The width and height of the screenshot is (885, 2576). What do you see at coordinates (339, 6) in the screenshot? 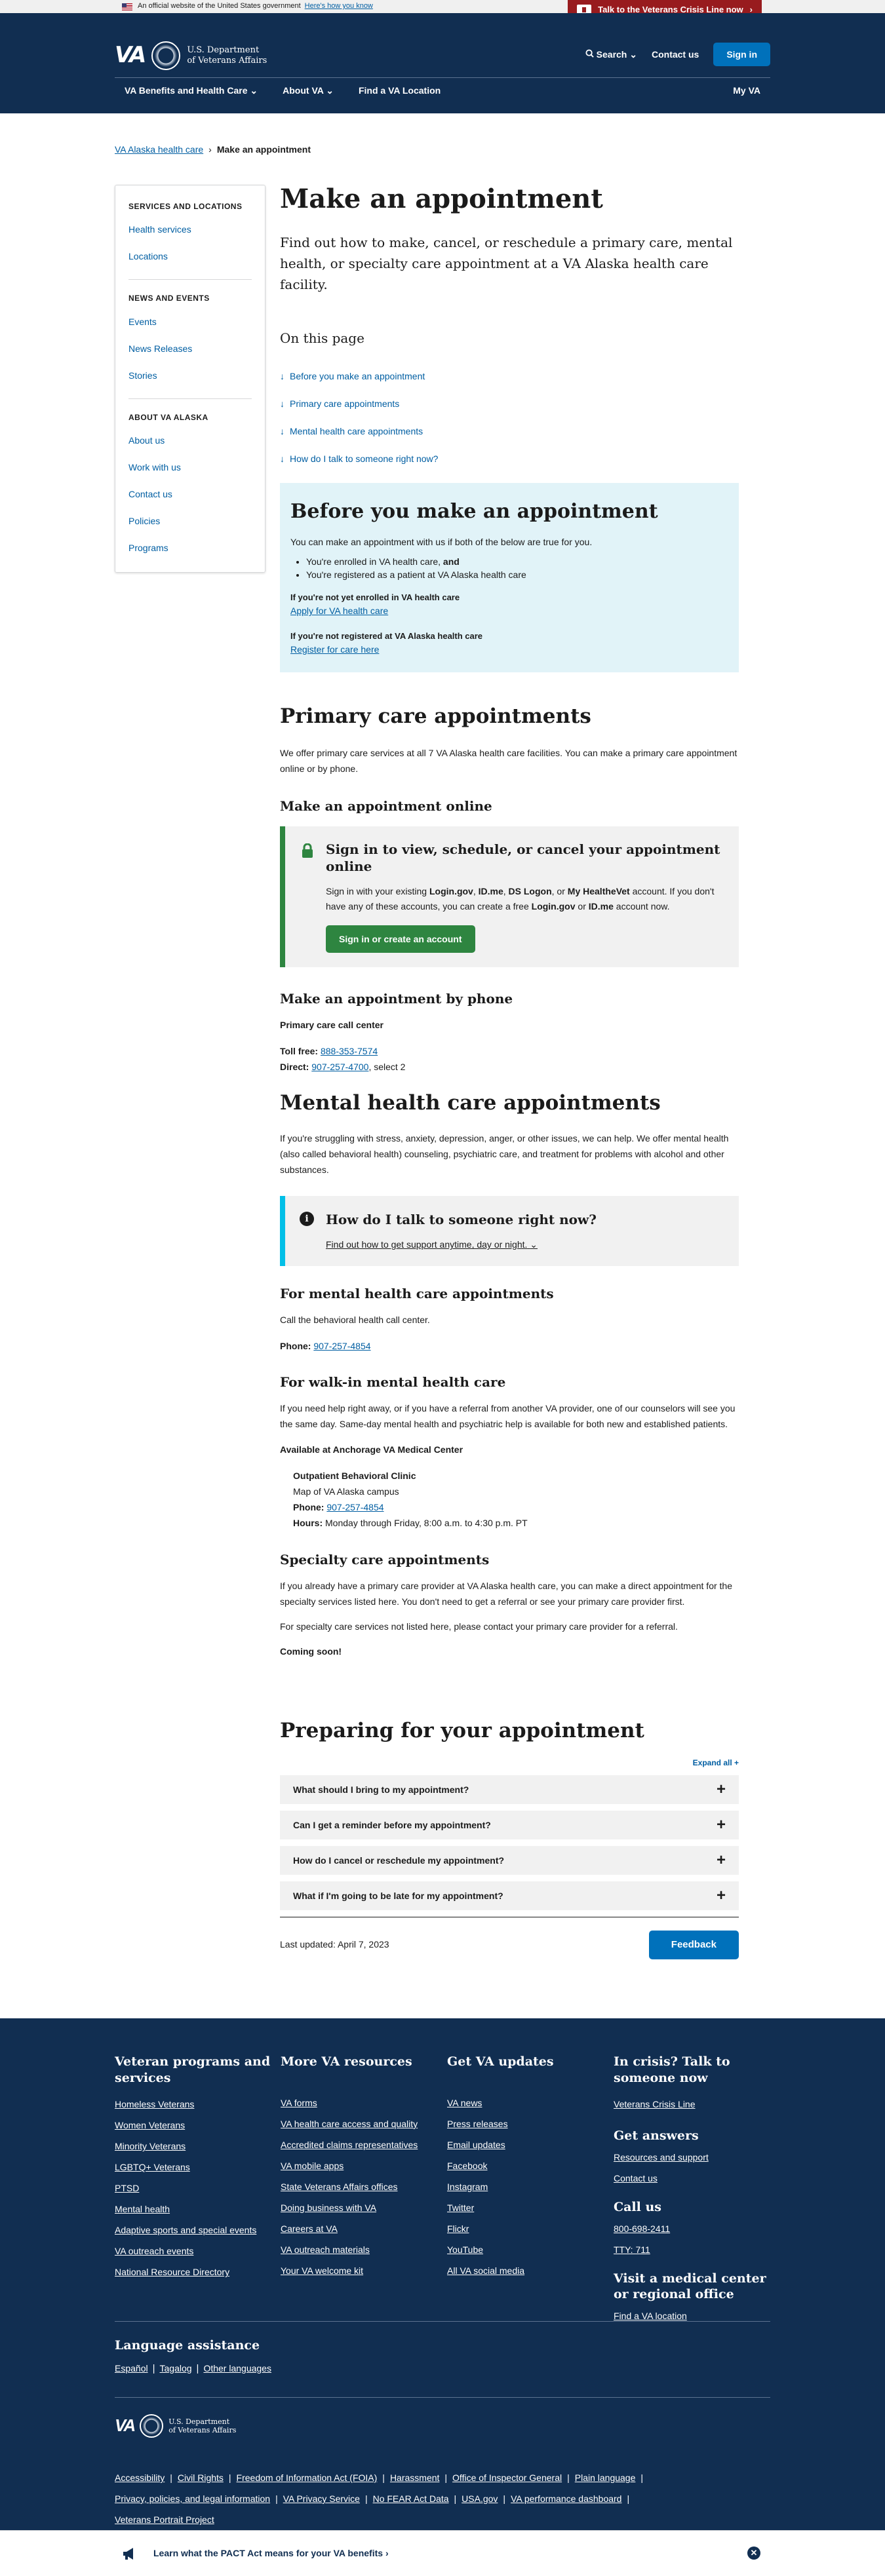
I see `heres-how-you-know-link: Here's how you know` at bounding box center [339, 6].